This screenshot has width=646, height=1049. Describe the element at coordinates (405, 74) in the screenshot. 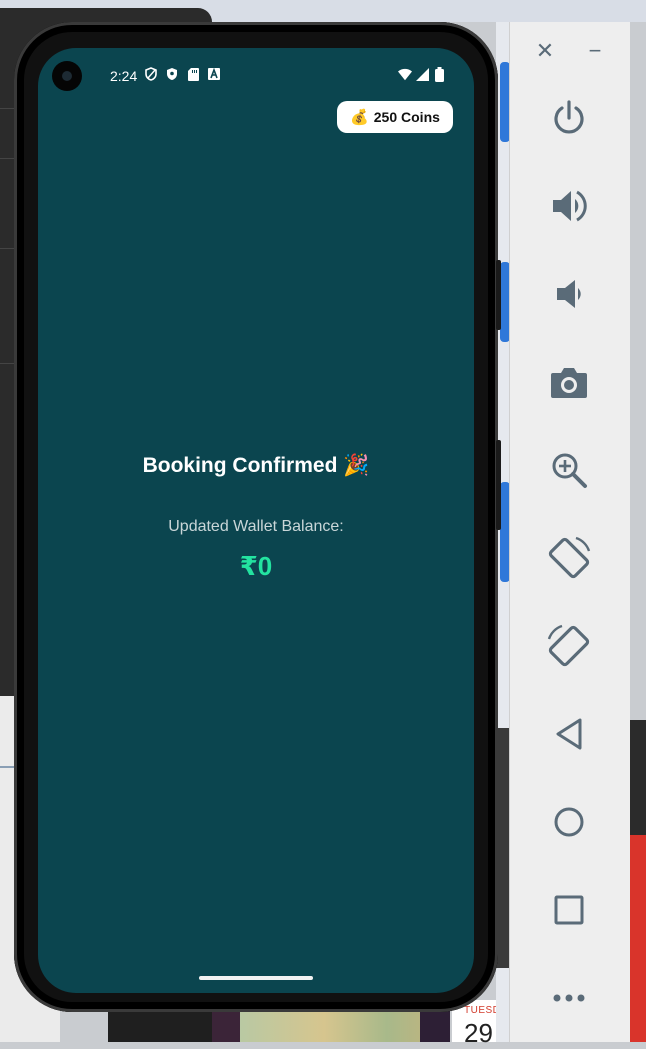

I see `wifi-icon` at that location.